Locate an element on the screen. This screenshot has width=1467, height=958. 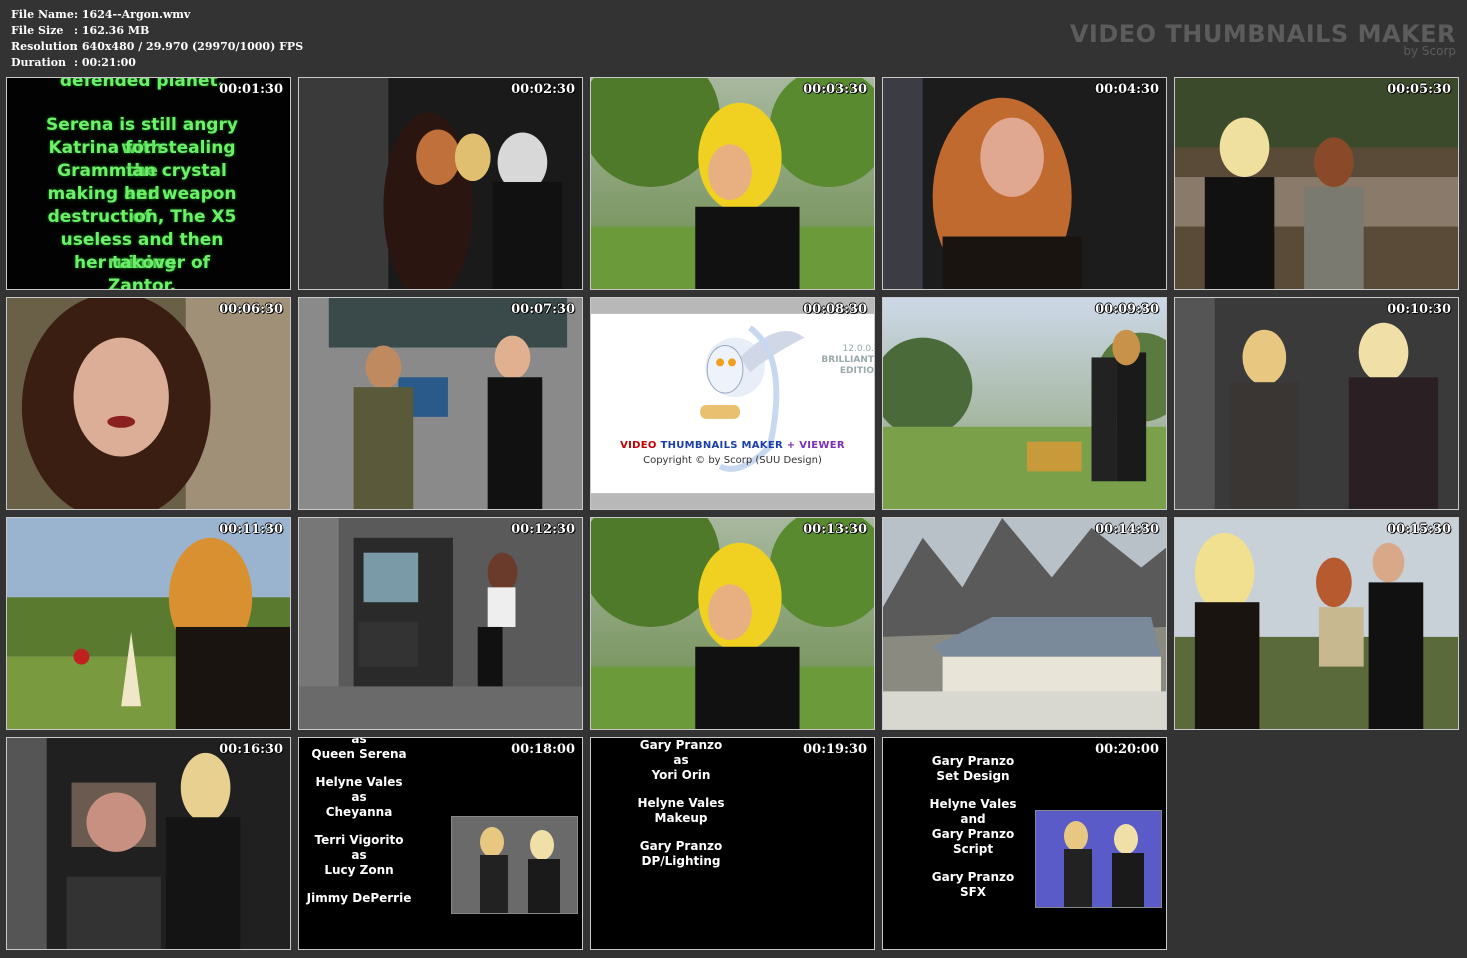
thumbnail-12: 00:12:30 is located at coordinates (440, 623).